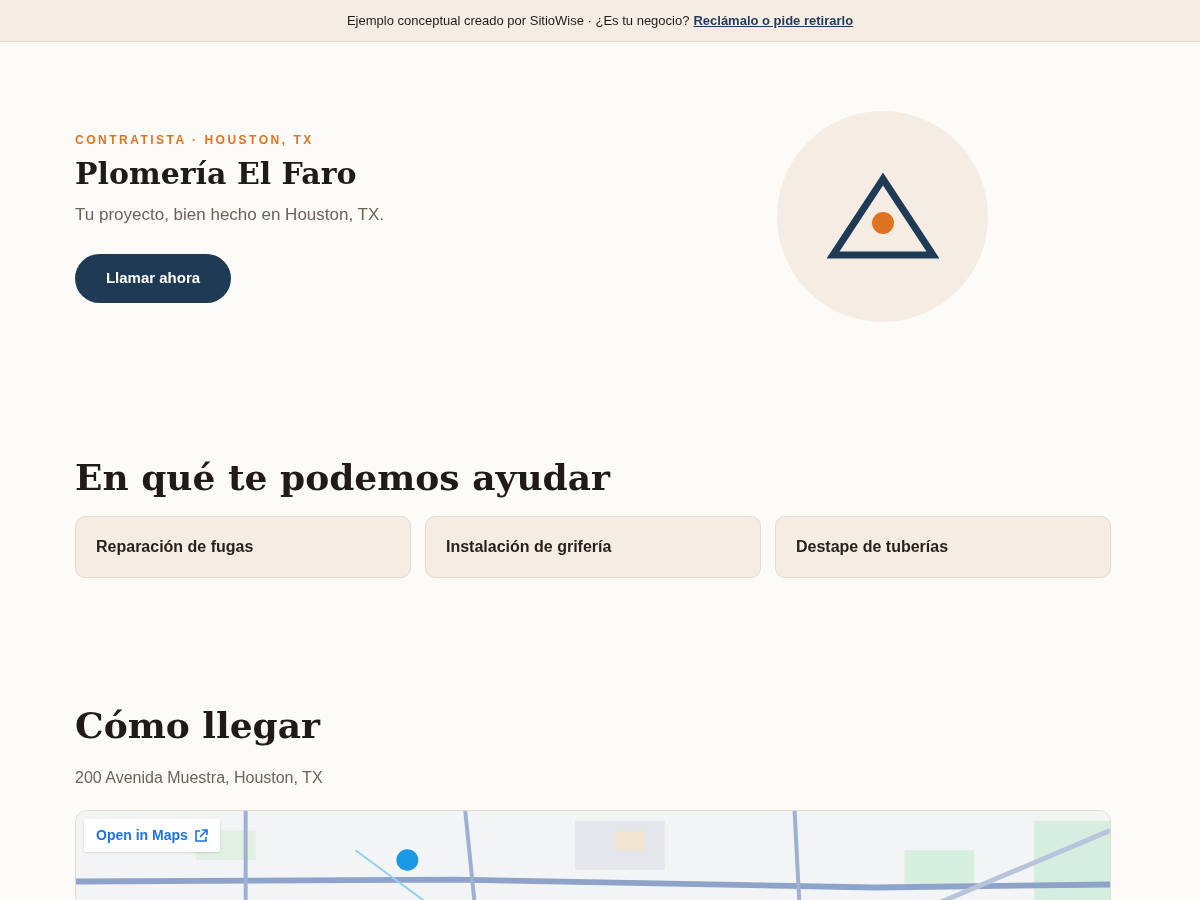  What do you see at coordinates (216, 173) in the screenshot?
I see `business-name: Plomería El Faro` at bounding box center [216, 173].